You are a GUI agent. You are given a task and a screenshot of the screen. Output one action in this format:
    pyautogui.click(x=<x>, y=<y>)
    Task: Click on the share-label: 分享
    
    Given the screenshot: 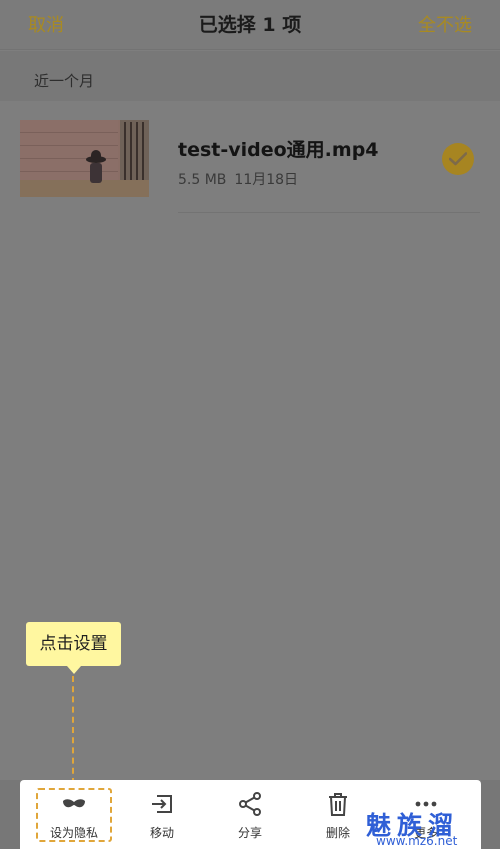 What is the action you would take?
    pyautogui.click(x=249, y=833)
    